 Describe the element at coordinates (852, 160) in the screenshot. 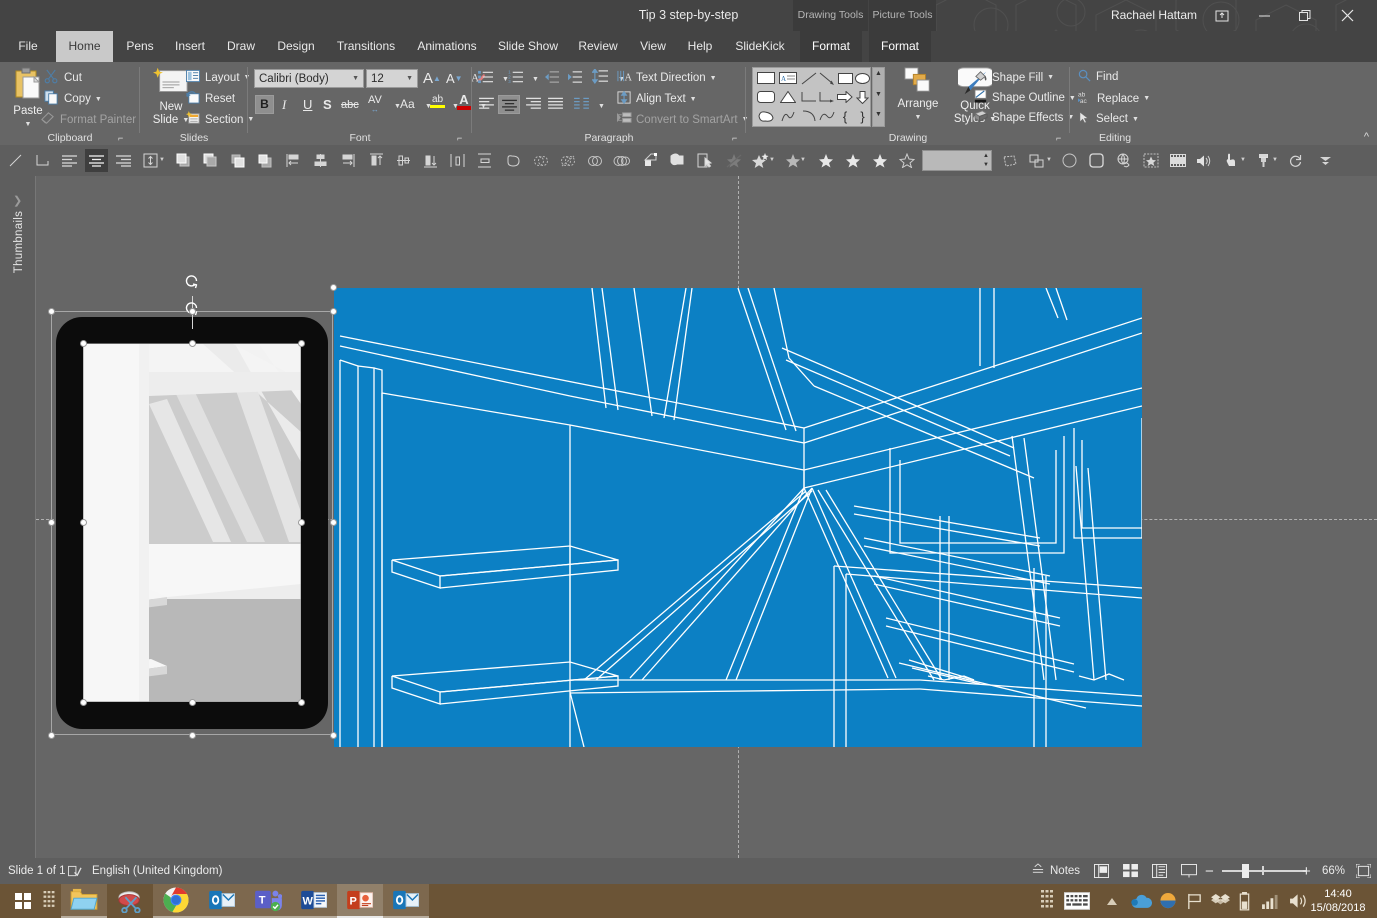

I see `animation-star2-icon` at that location.